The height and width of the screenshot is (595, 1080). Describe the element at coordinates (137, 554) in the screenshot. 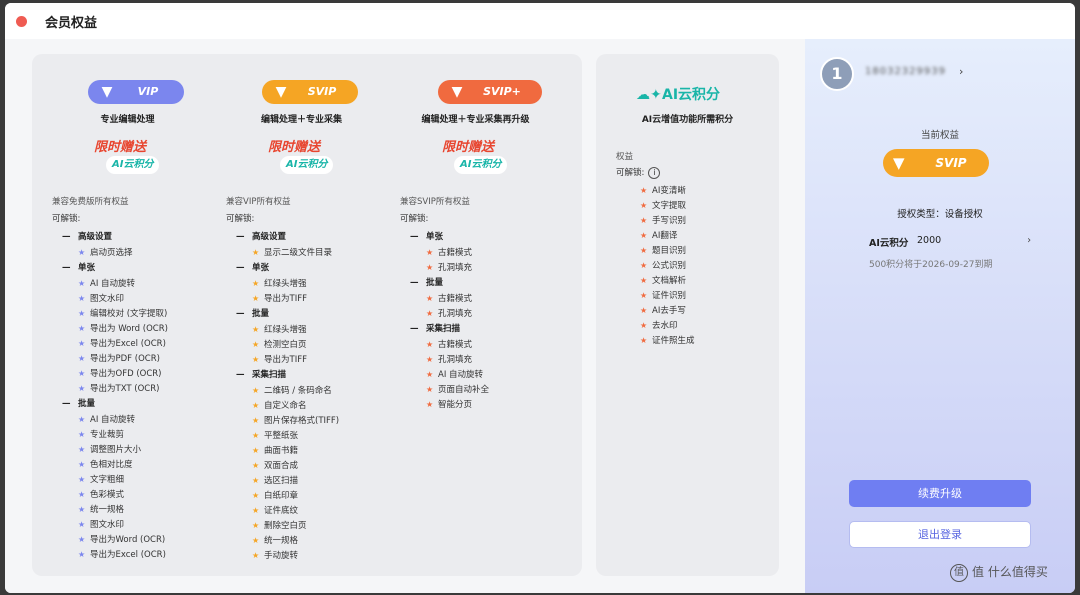

I see `feature-item: ★ 导出为Excel (OCR)` at that location.